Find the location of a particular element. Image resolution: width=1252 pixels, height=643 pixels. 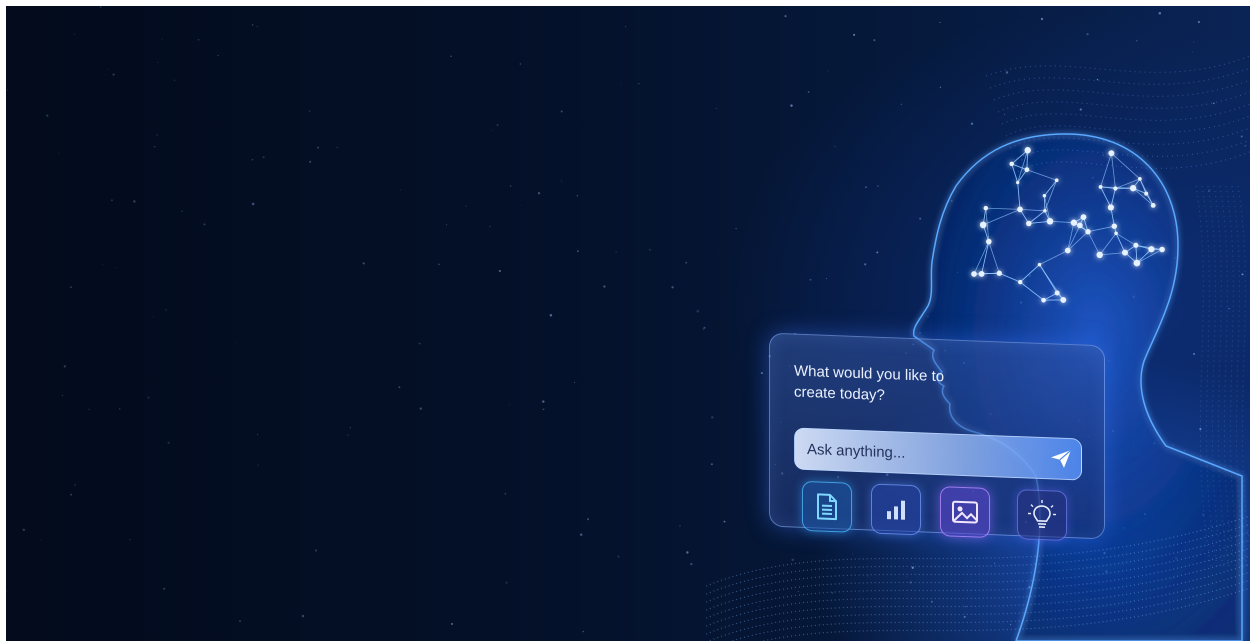

bar-chart-icon is located at coordinates (896, 510).